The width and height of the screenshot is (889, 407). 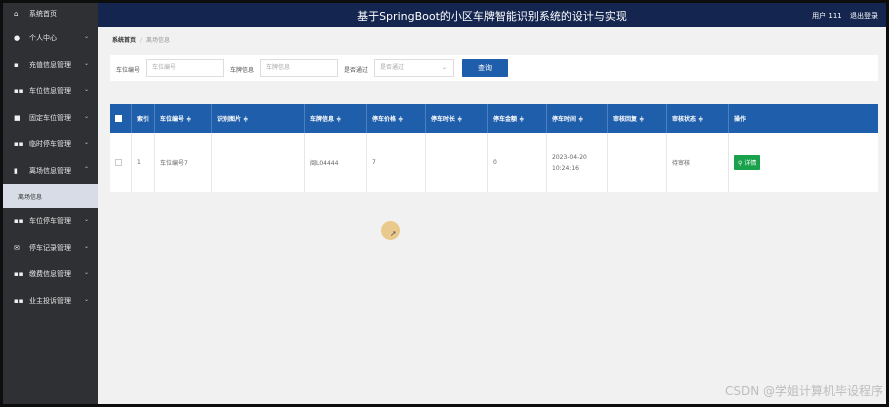 What do you see at coordinates (637, 118) in the screenshot?
I see `column-header: 审核回复 ≑` at bounding box center [637, 118].